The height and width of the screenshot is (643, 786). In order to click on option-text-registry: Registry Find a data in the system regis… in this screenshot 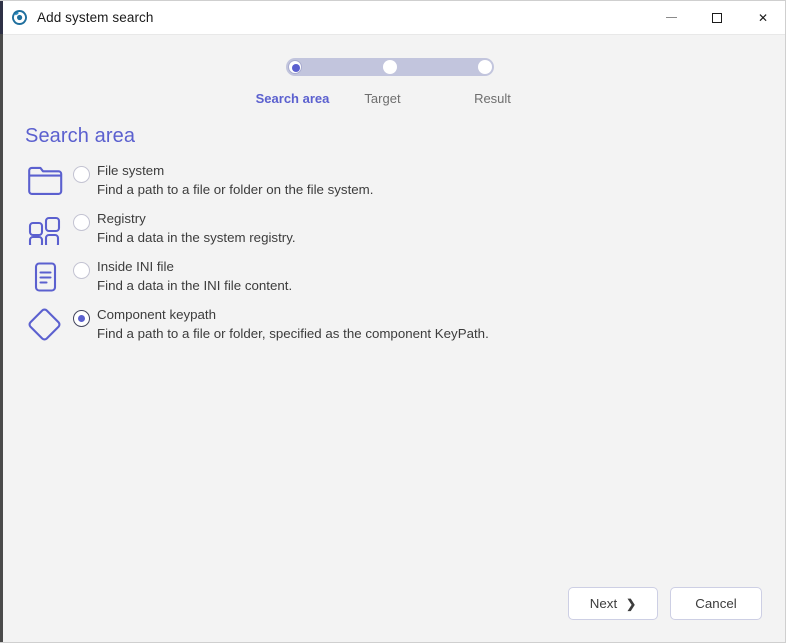, I will do `click(196, 229)`.